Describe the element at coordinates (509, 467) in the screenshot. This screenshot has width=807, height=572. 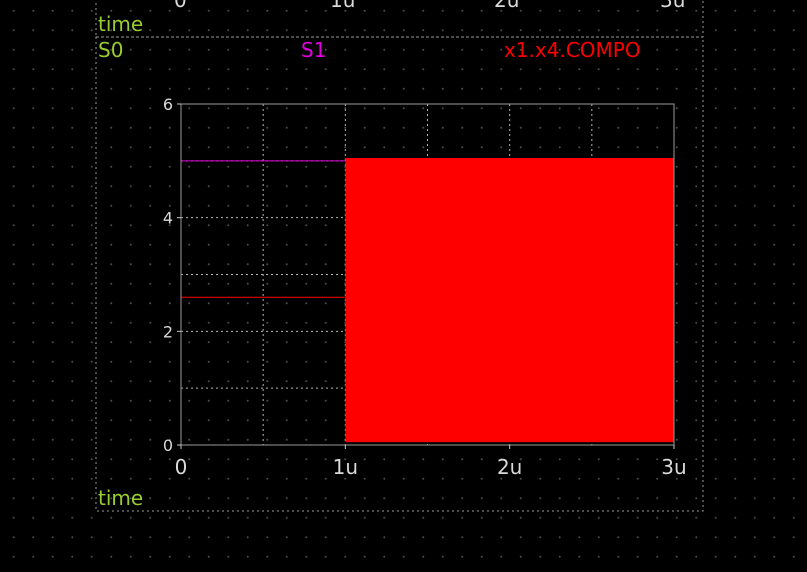
I see `x-tick-label: 2u` at that location.